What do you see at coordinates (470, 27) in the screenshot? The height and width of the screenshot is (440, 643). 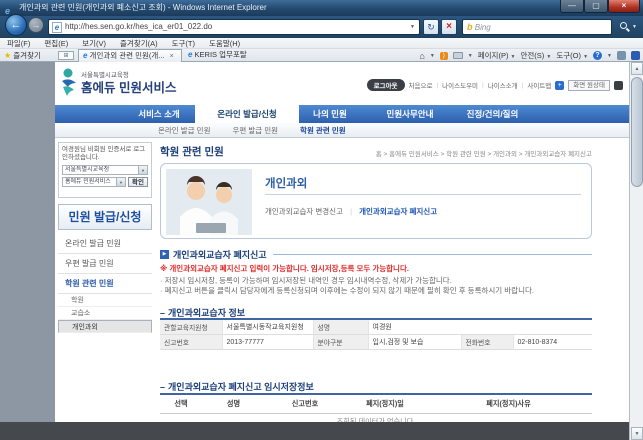 I see `bing-logo-icon: b` at bounding box center [470, 27].